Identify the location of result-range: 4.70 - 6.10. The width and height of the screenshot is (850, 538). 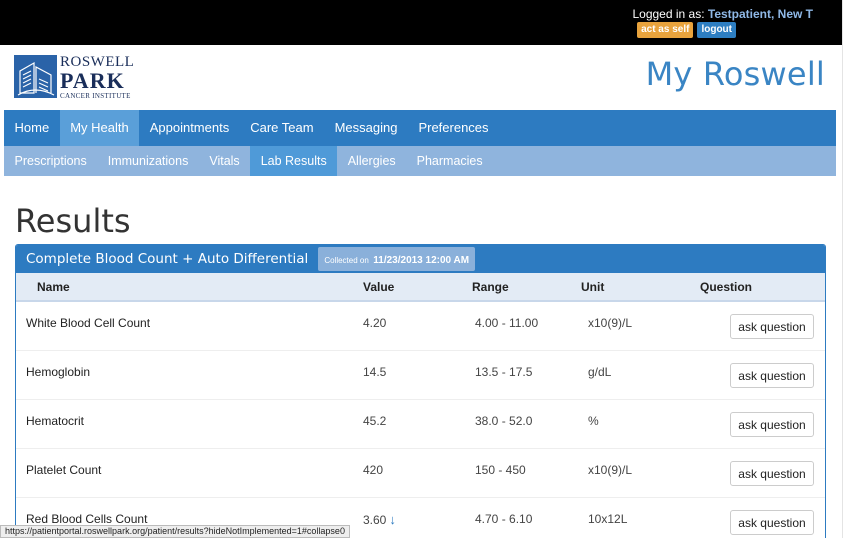
(504, 519).